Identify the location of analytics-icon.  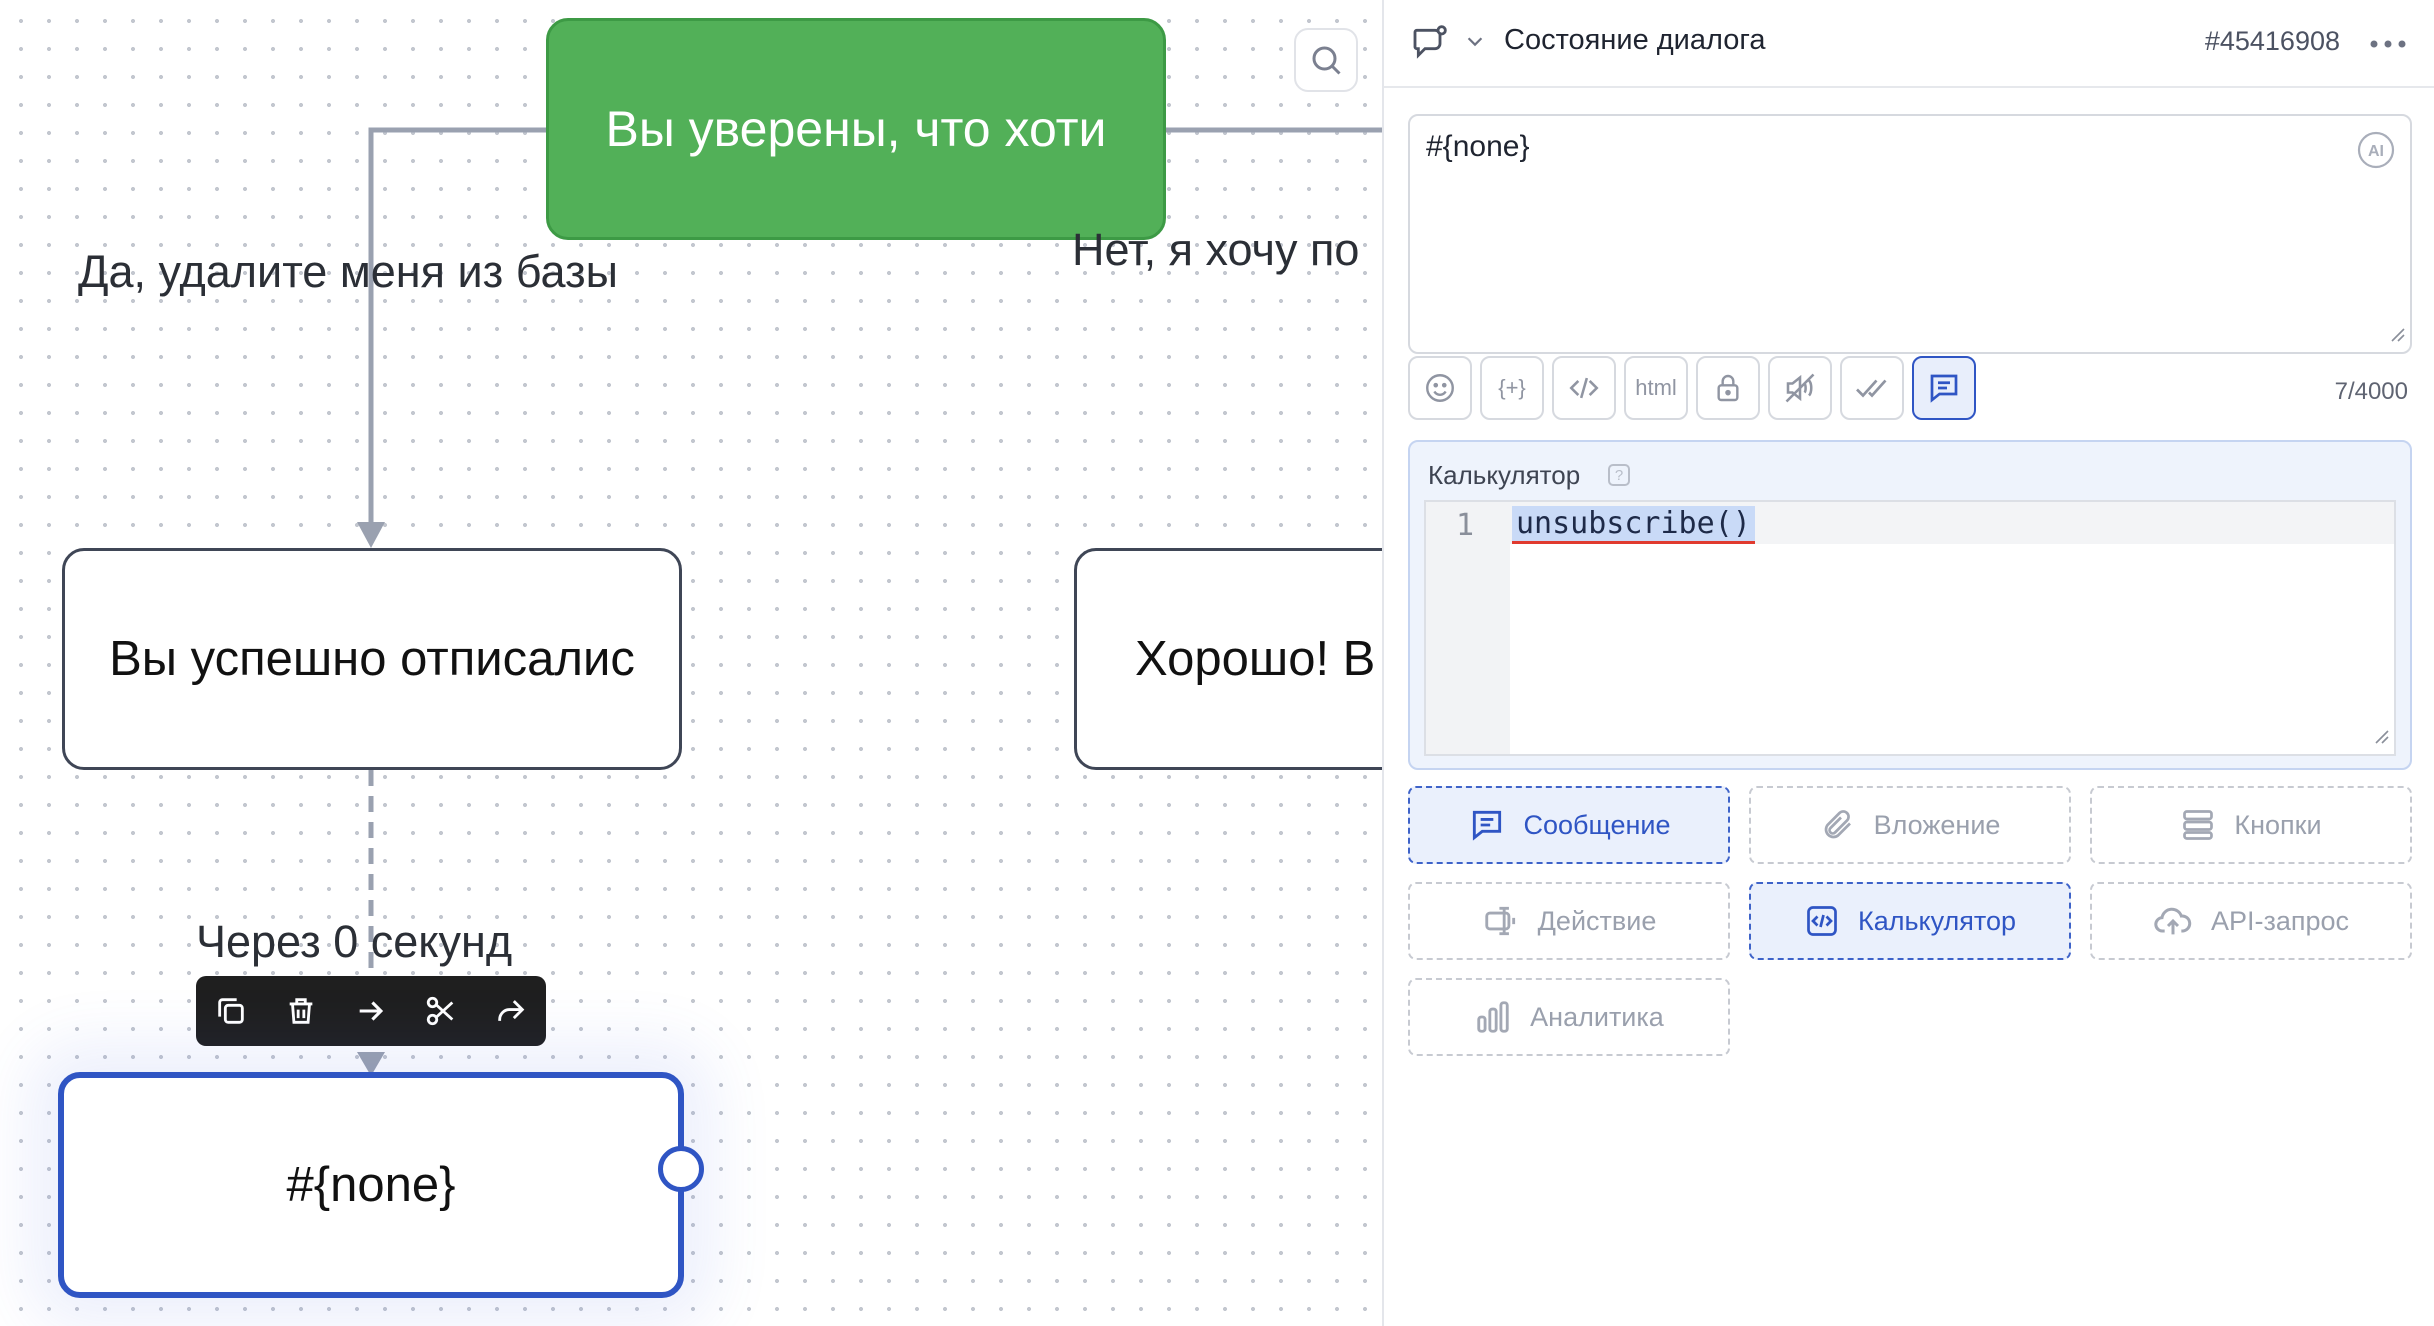
(1493, 1017).